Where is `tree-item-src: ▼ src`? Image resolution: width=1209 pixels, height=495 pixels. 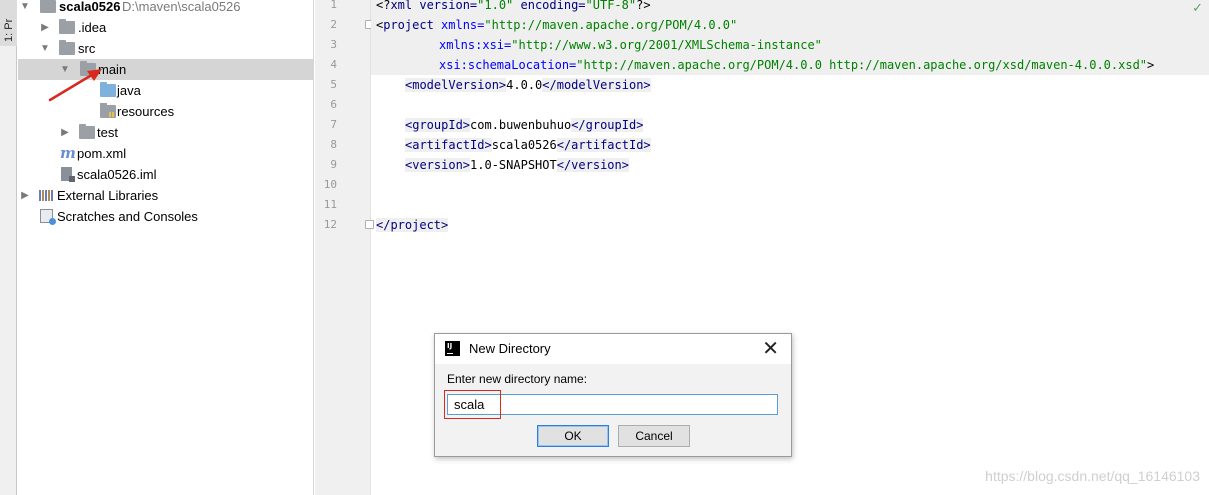 tree-item-src: ▼ src is located at coordinates (166, 48).